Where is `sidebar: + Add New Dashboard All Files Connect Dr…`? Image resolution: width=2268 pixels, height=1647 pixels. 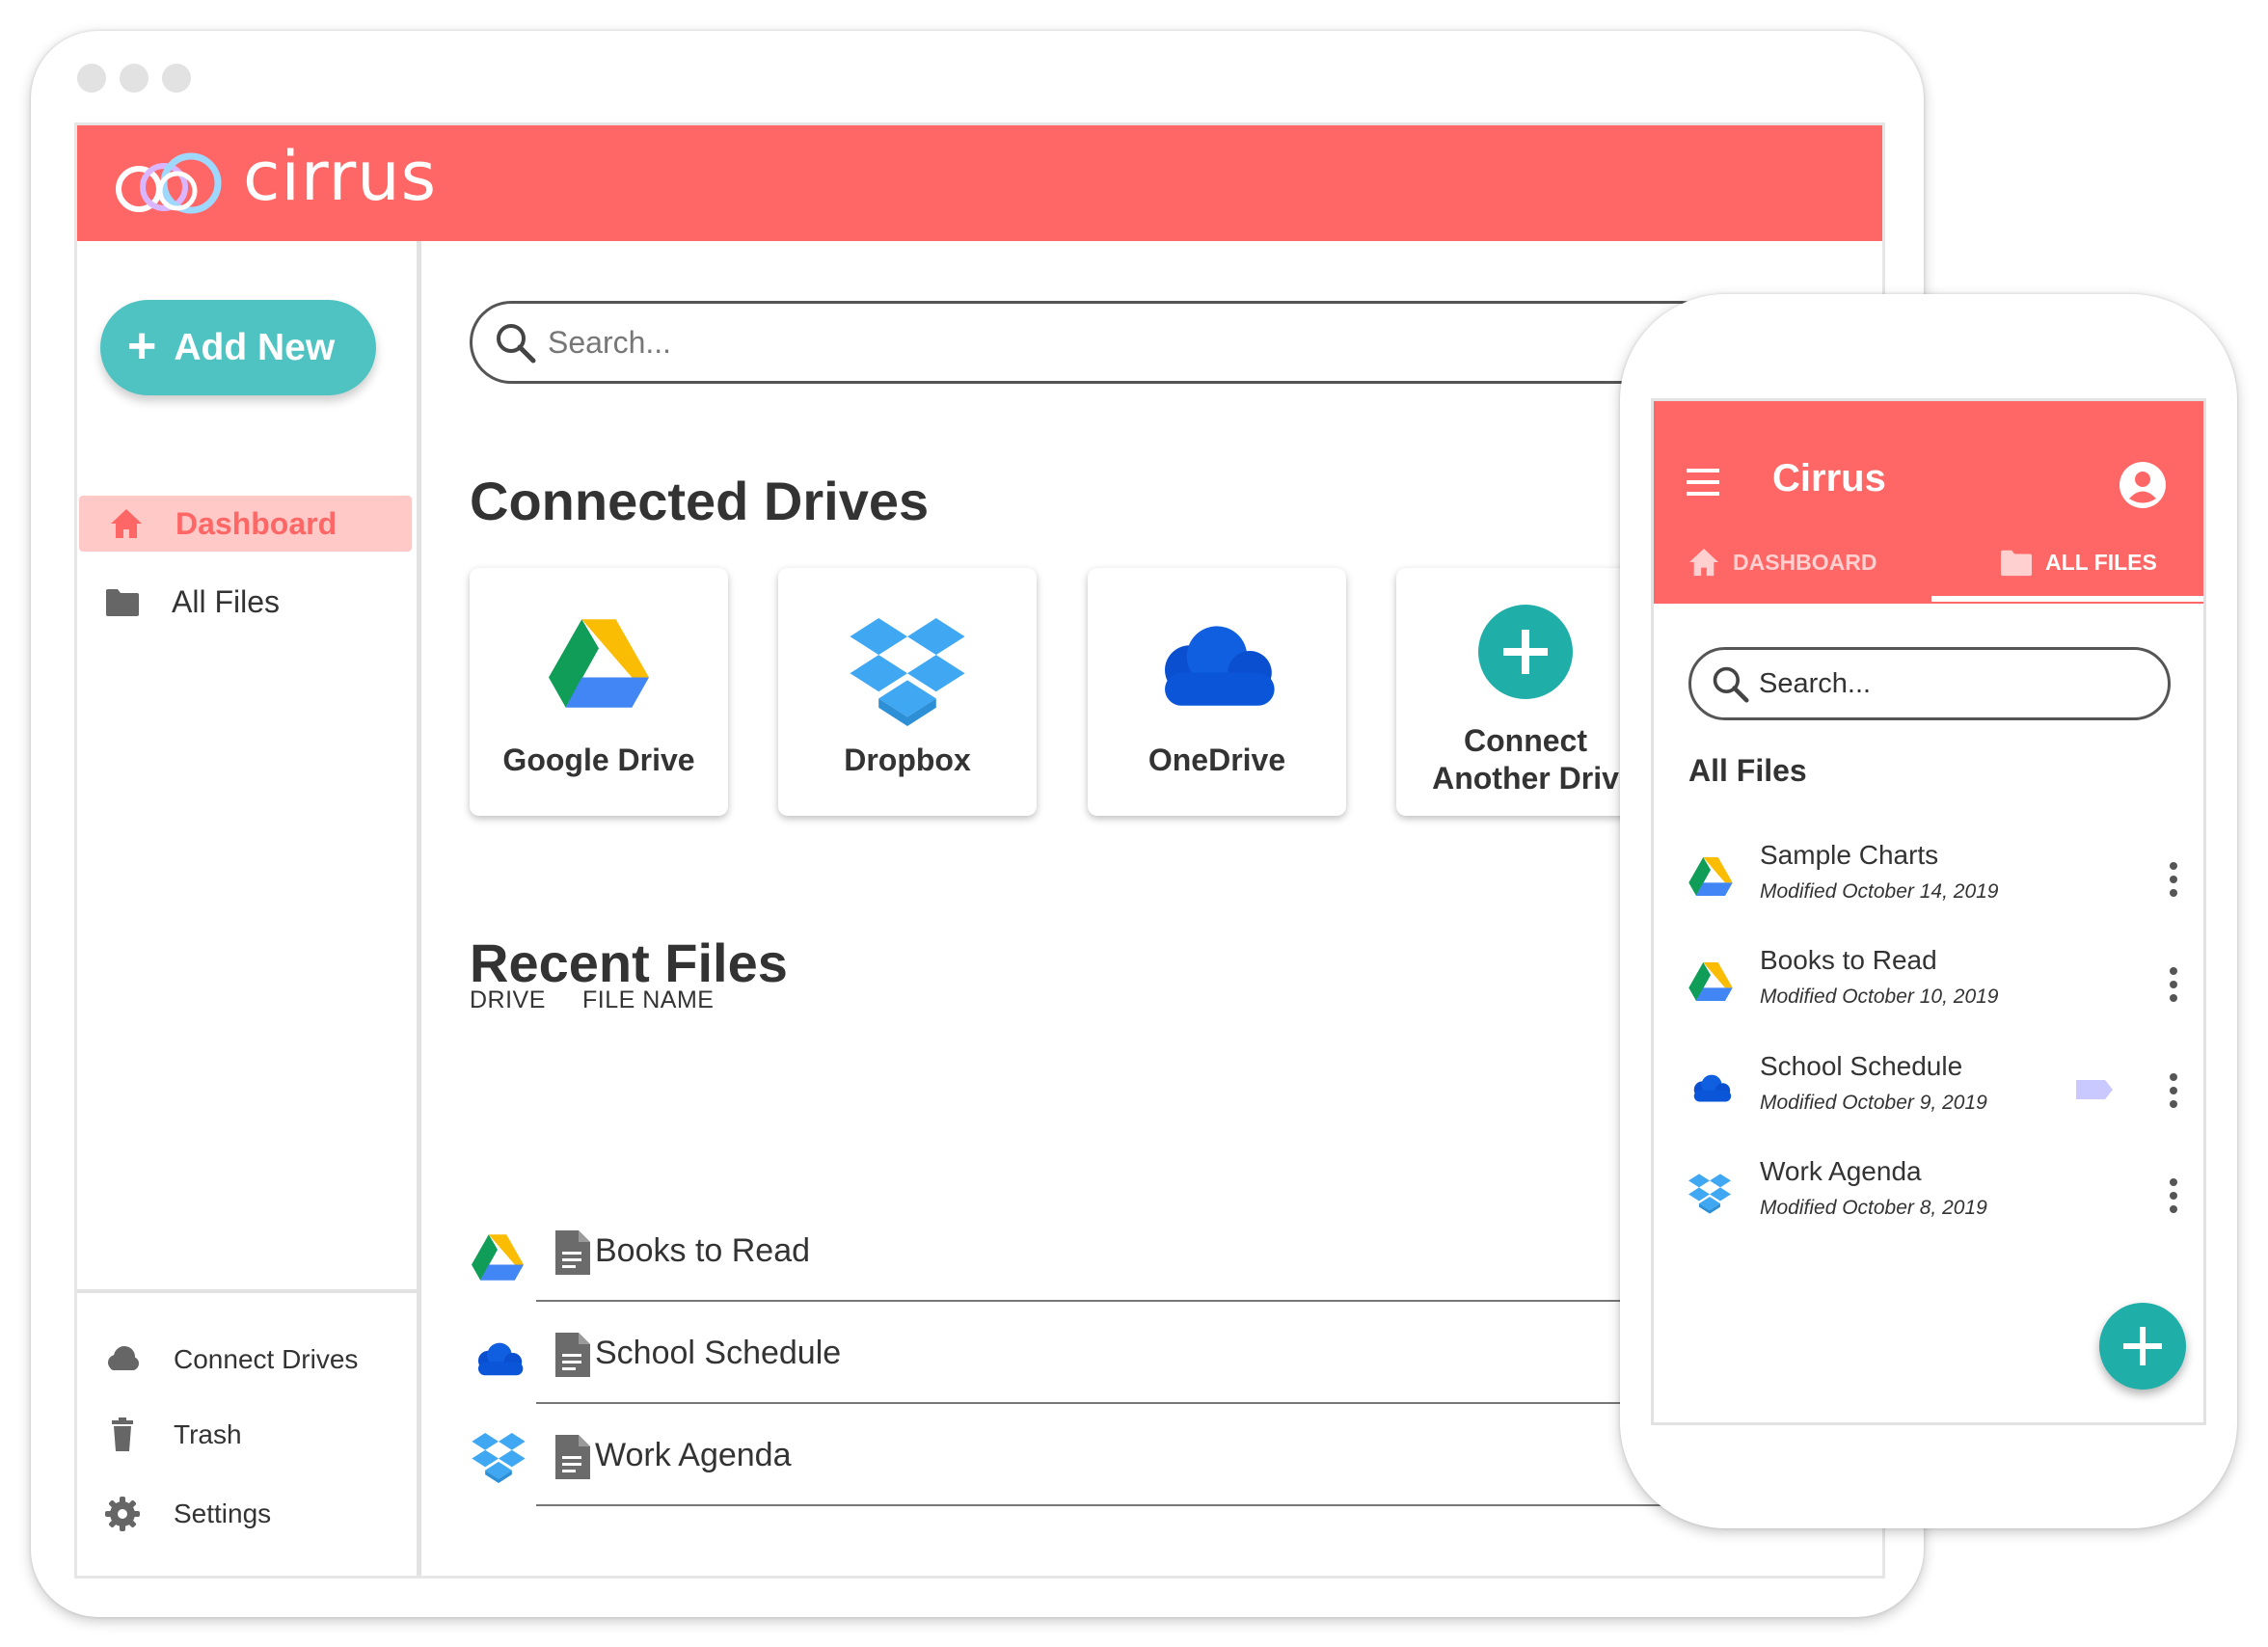
sidebar: + Add New Dashboard All Files Connect Dr… is located at coordinates (249, 908).